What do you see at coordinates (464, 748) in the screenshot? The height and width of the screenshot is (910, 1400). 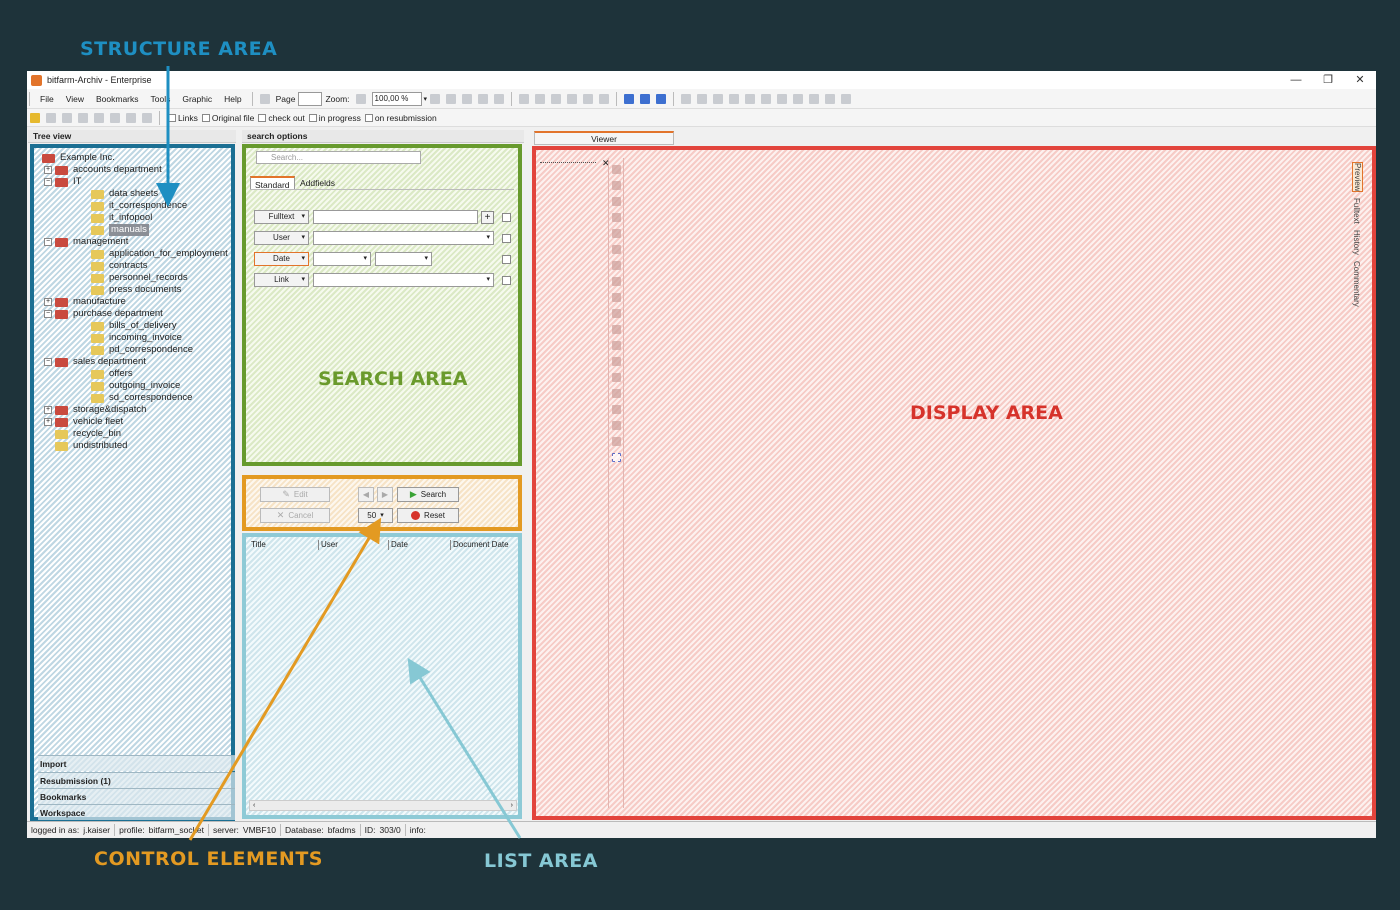 I see `list-arrow` at bounding box center [464, 748].